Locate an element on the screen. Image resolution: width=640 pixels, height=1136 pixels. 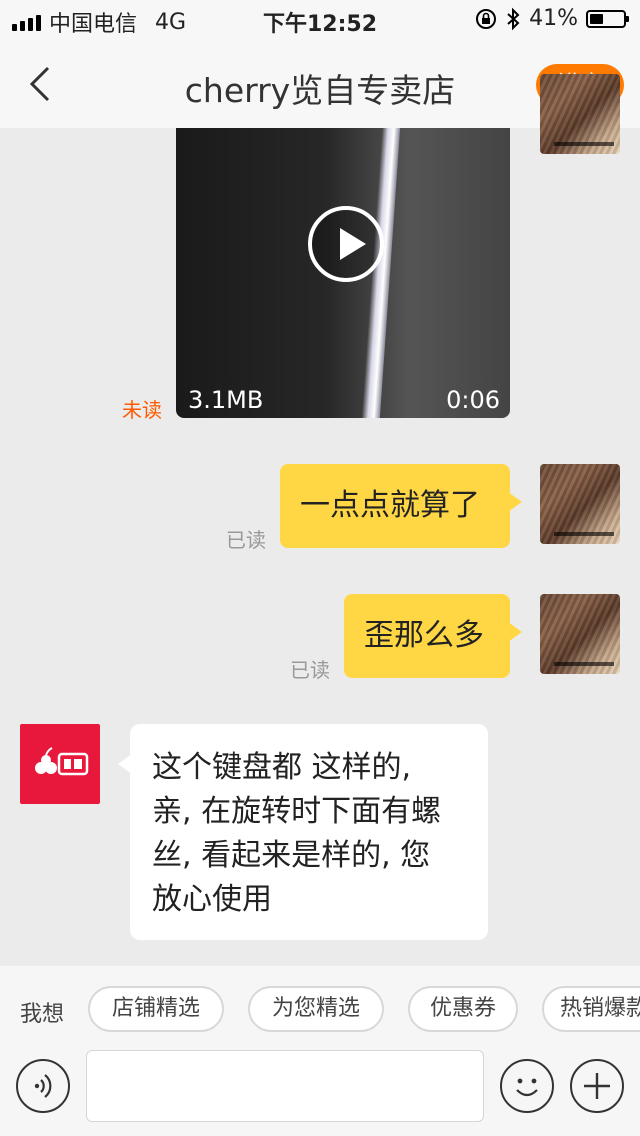
unread-status: 未读 is located at coordinates (142, 410).